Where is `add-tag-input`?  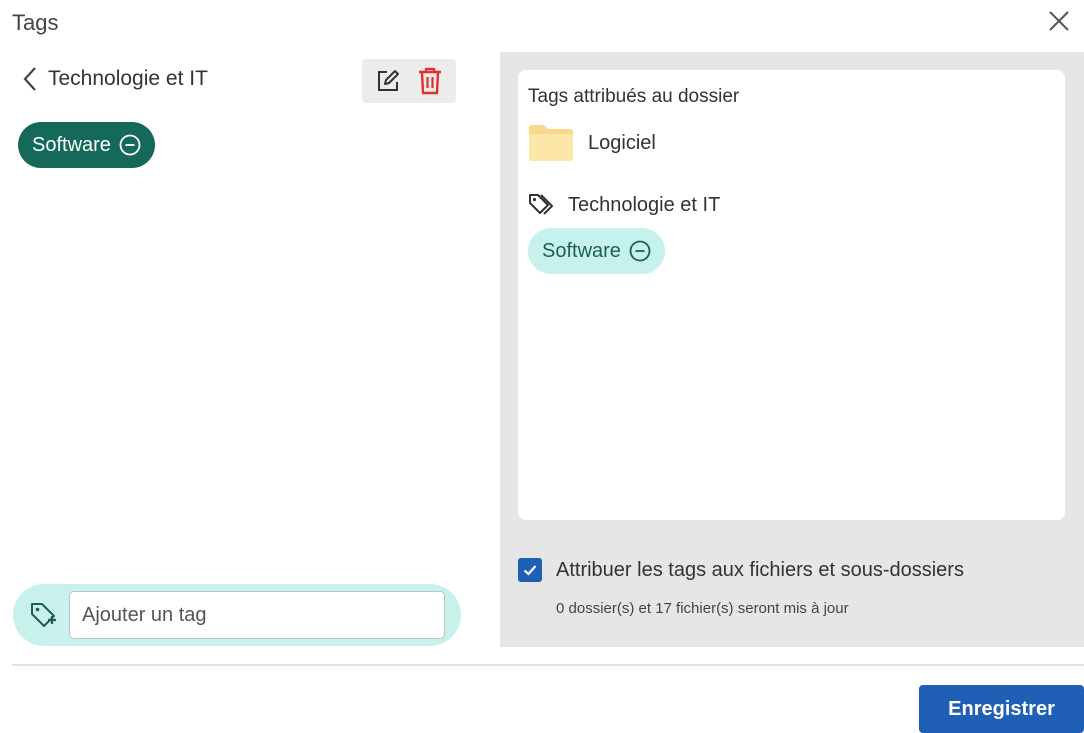 add-tag-input is located at coordinates (257, 615).